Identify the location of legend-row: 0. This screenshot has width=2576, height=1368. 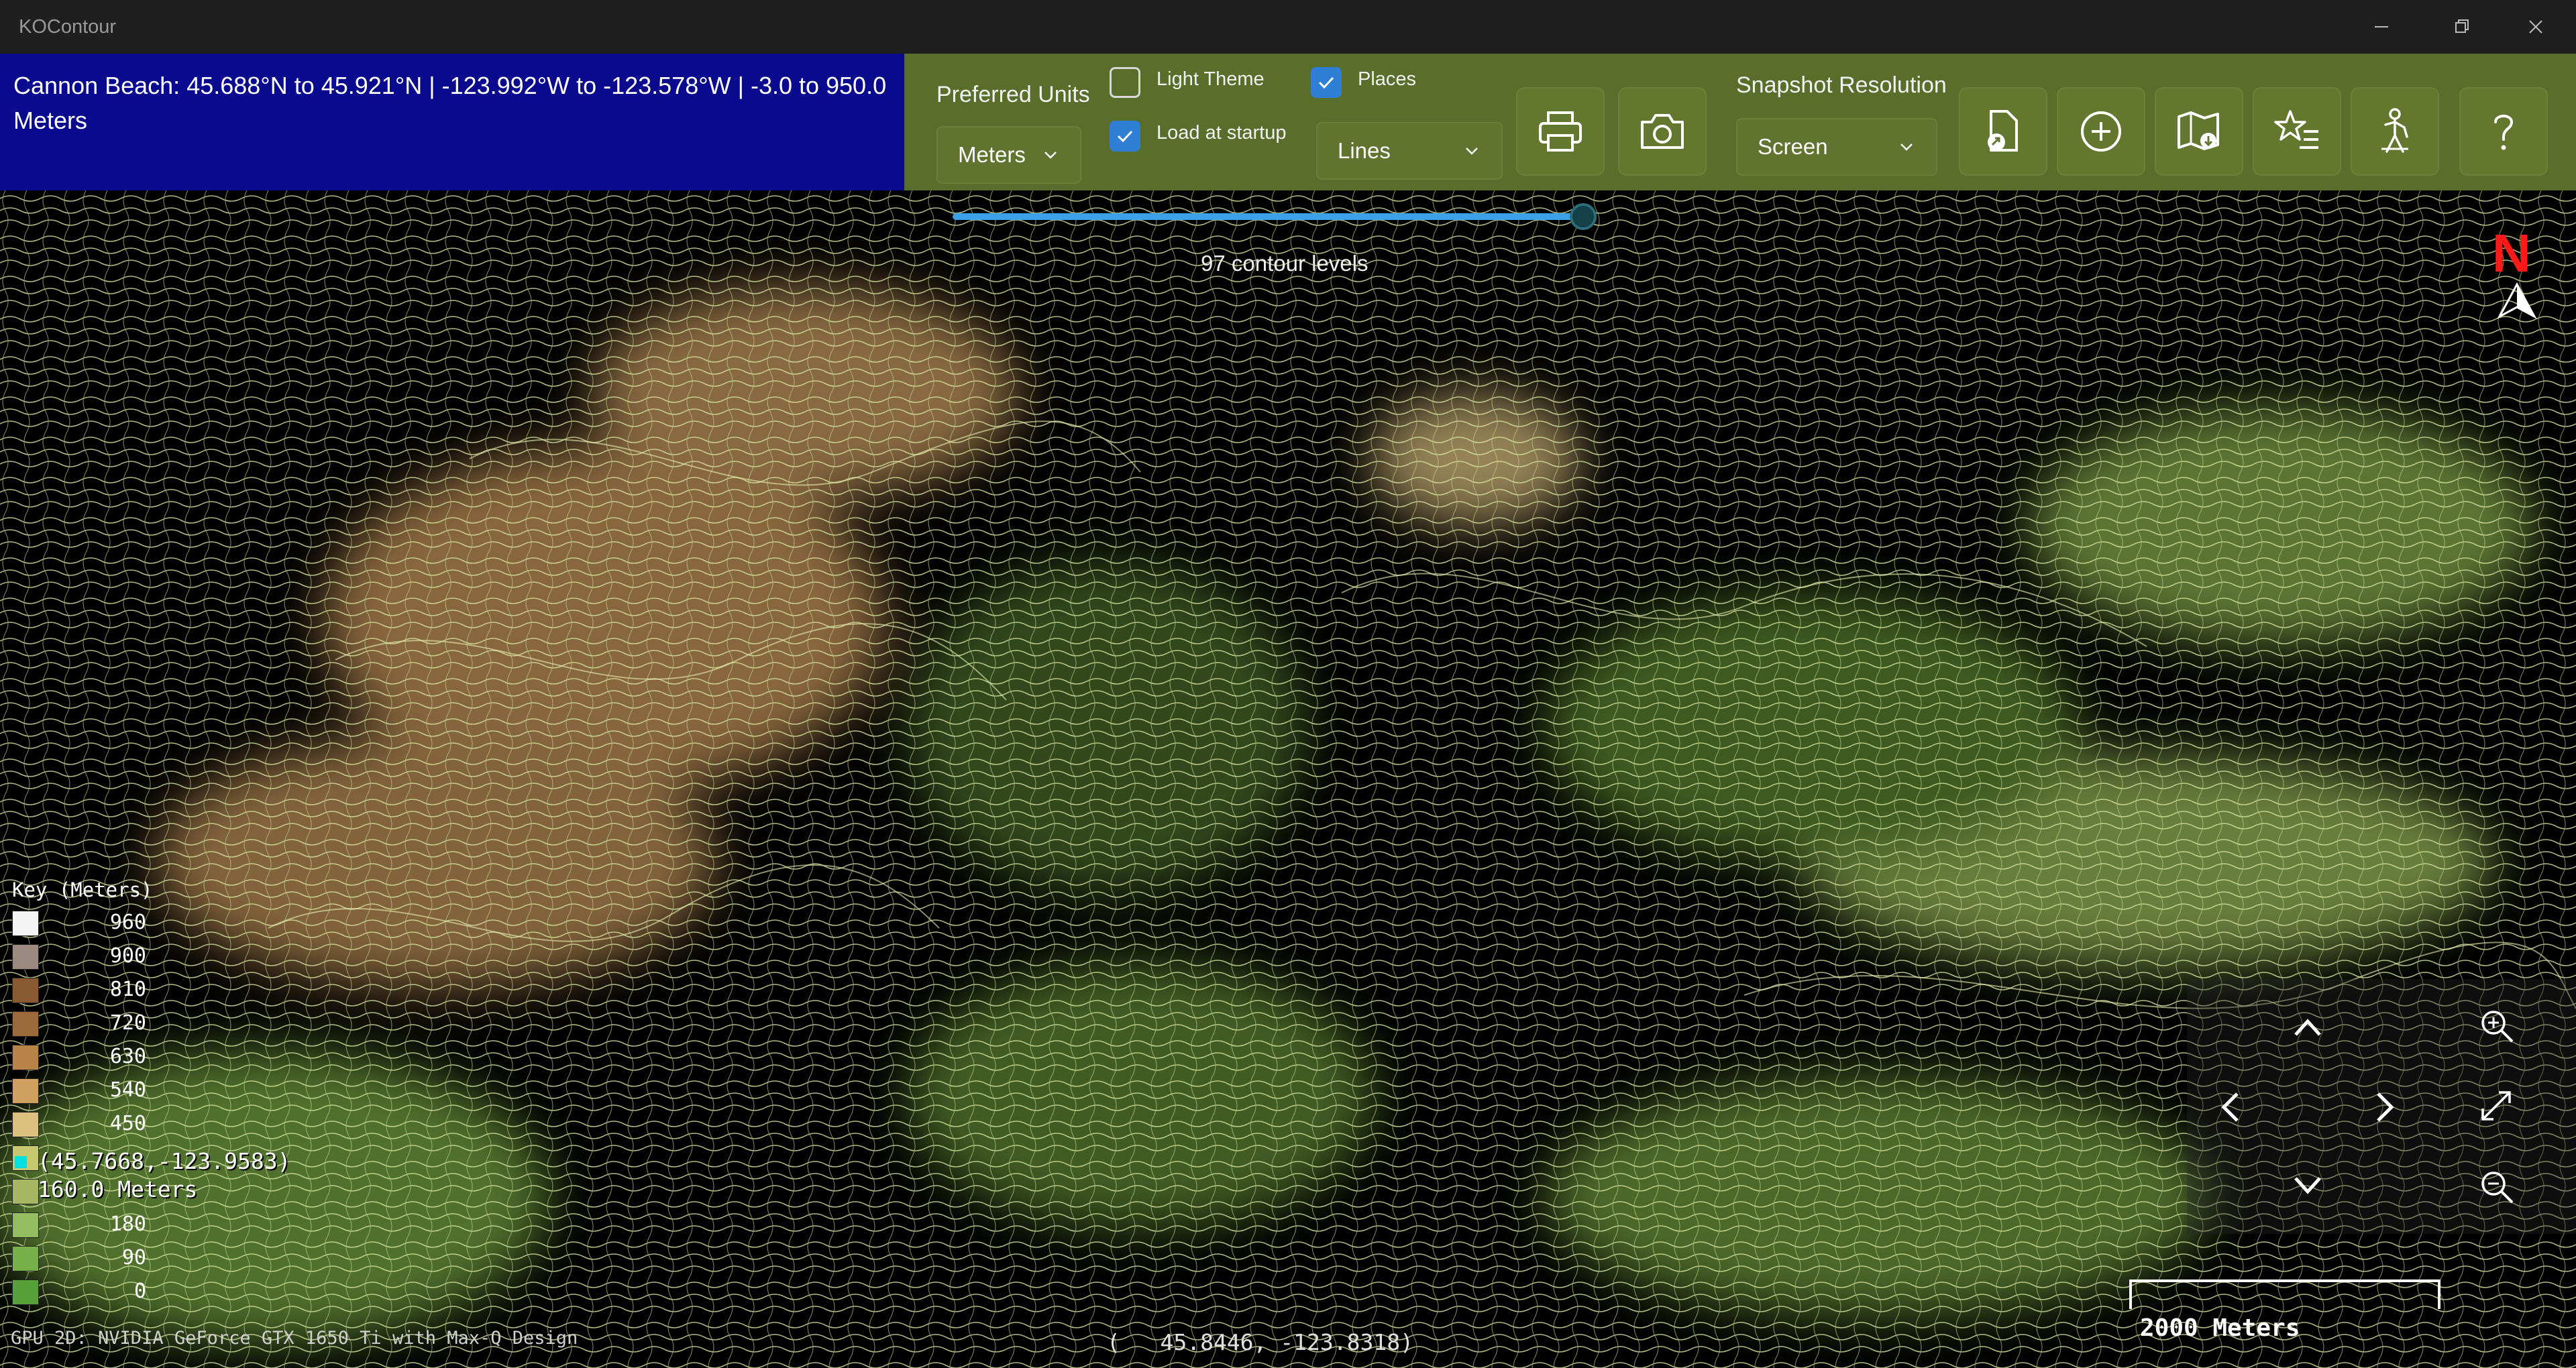
(82, 1293).